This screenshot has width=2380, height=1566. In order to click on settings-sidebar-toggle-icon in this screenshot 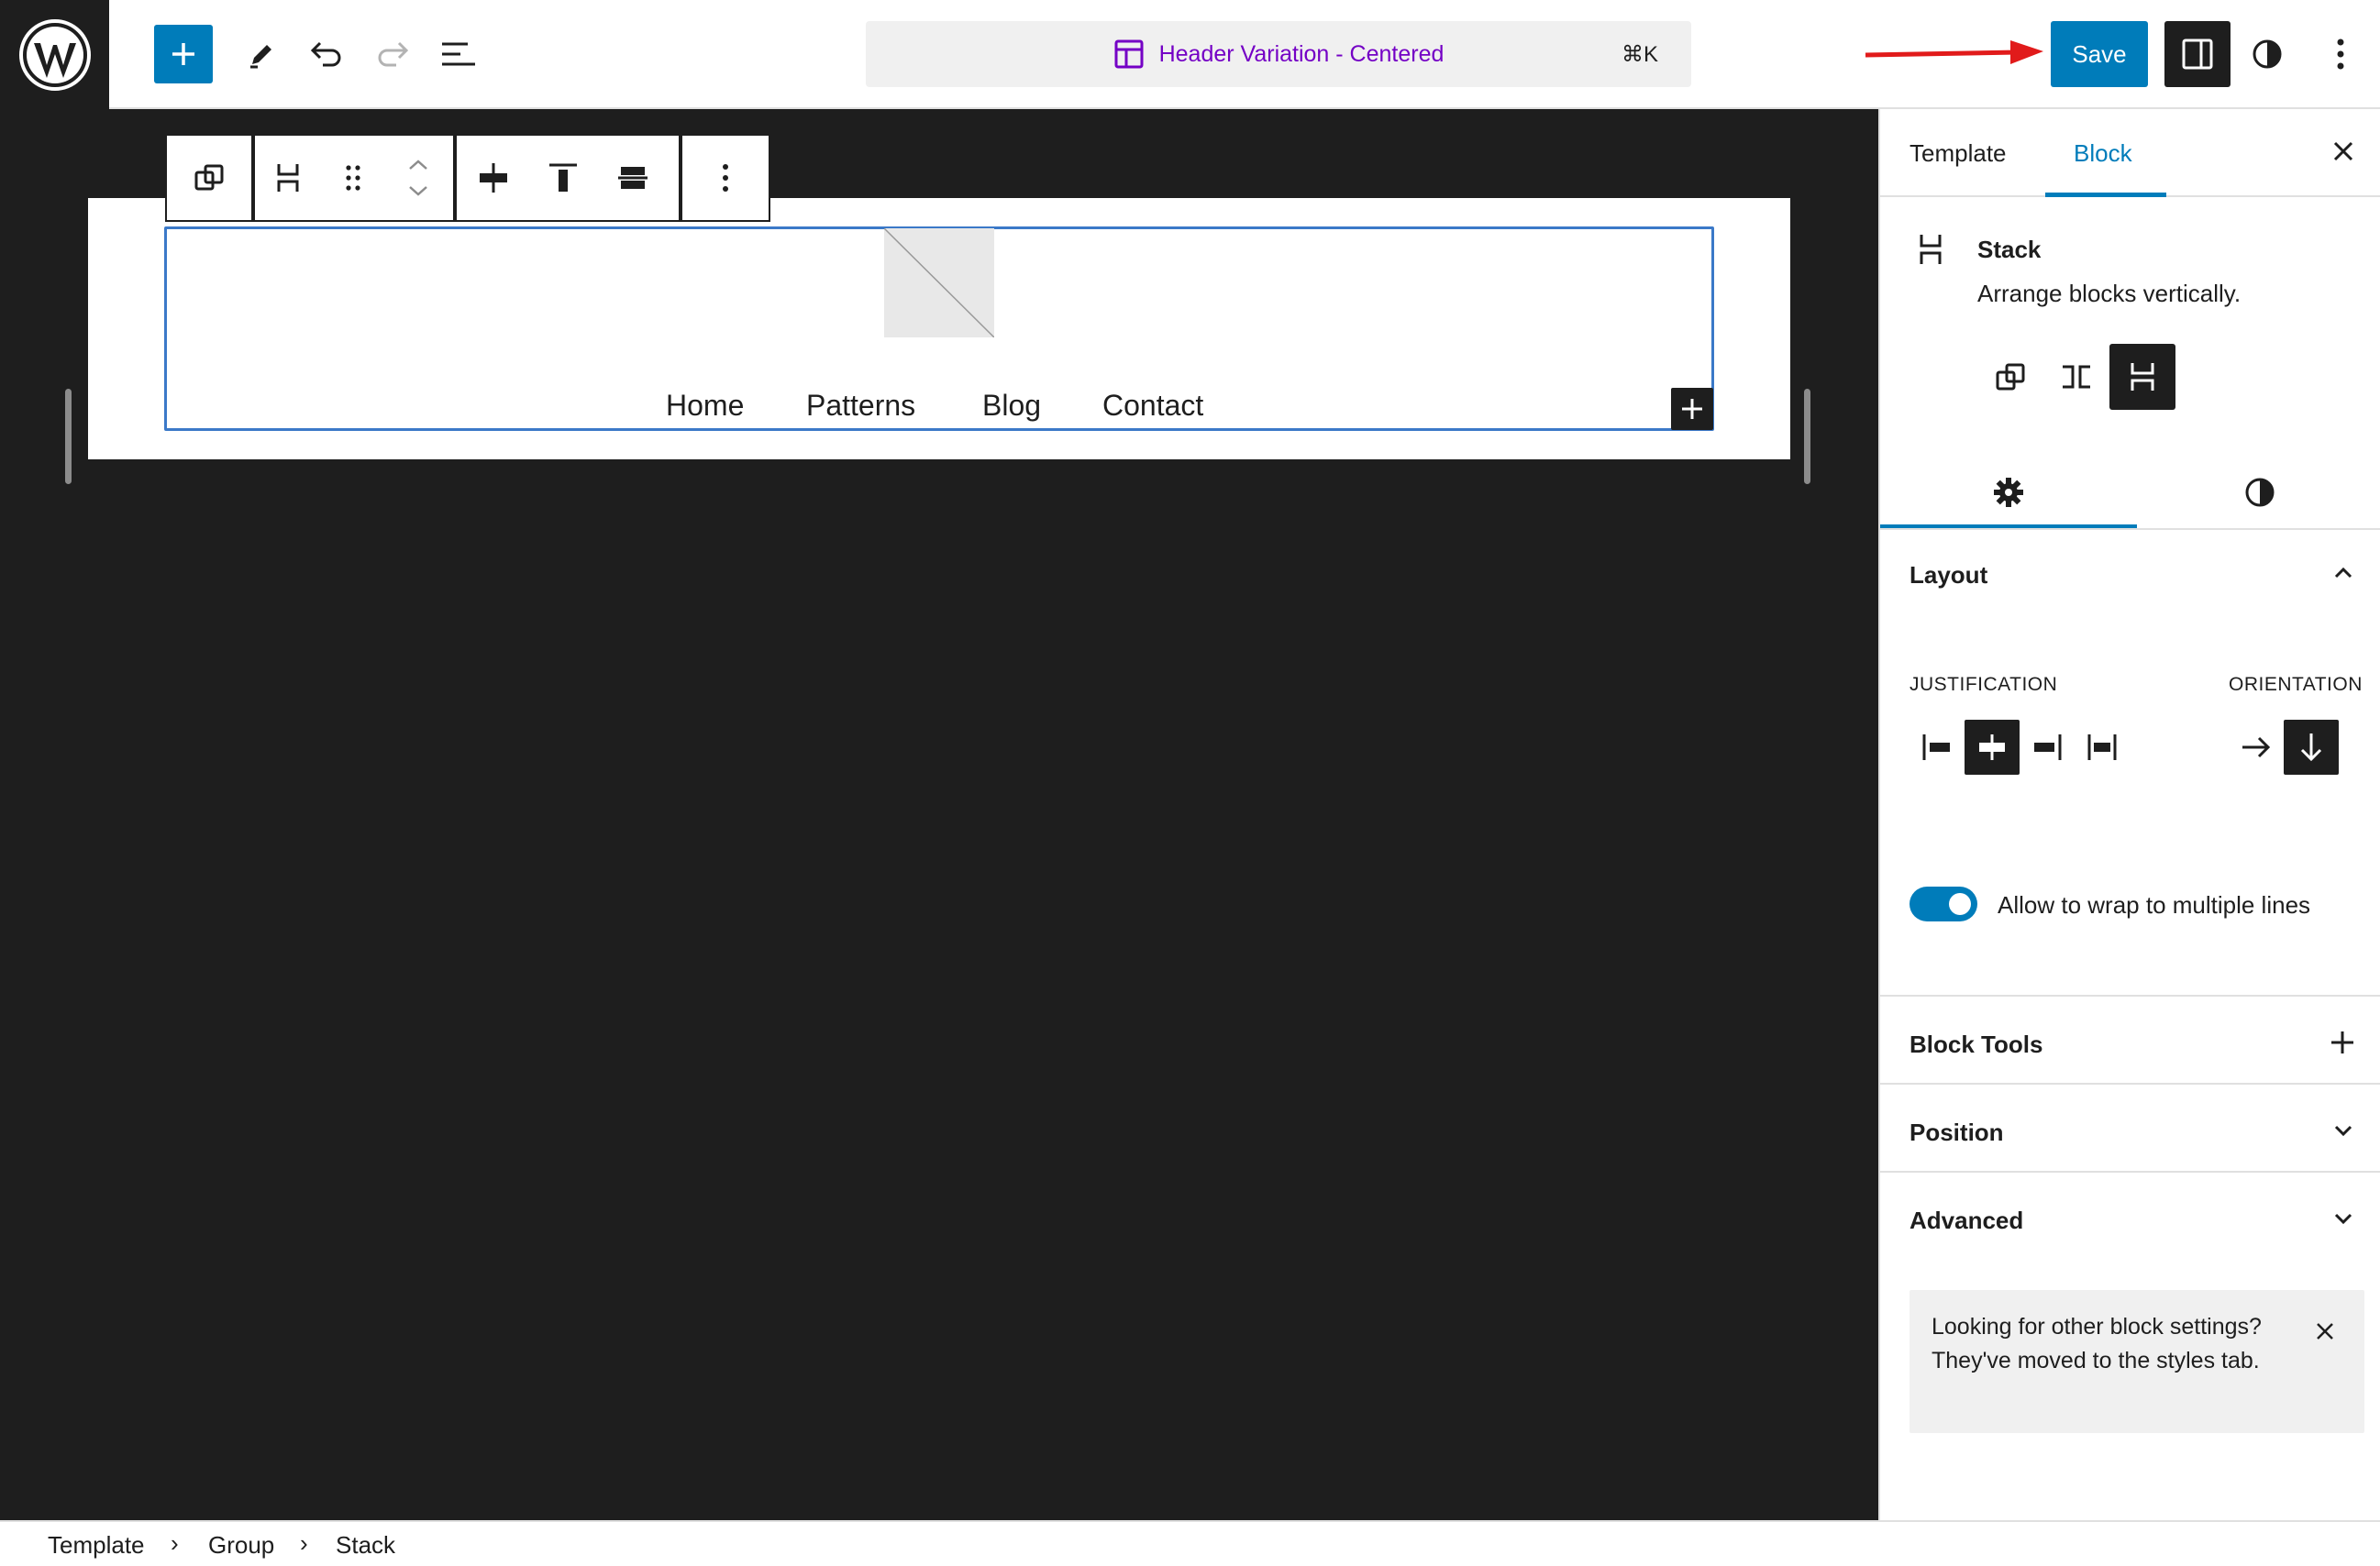, I will do `click(2197, 54)`.